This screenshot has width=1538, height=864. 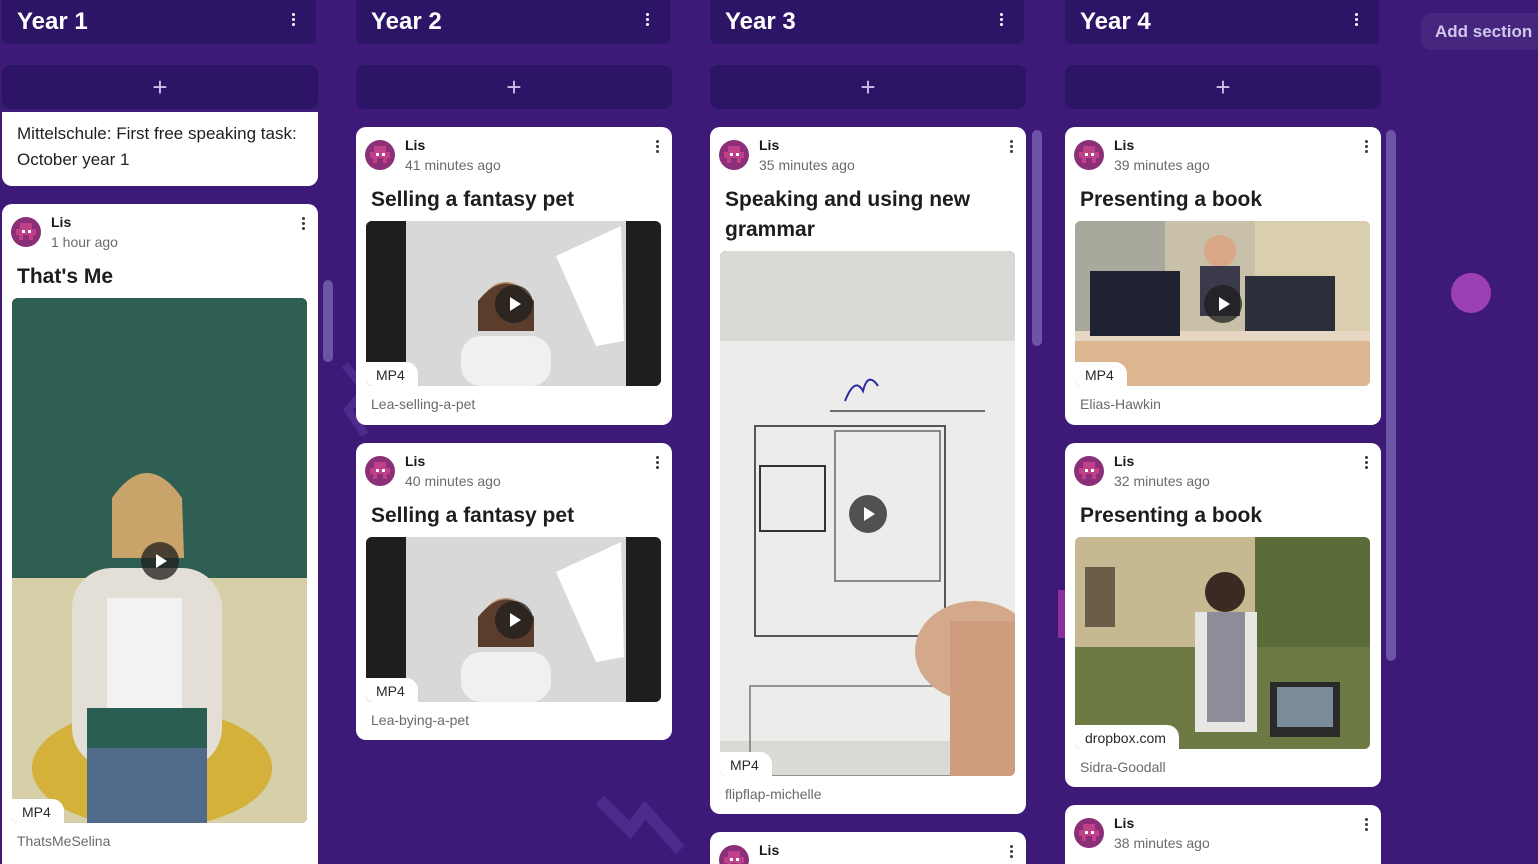 I want to click on section-title: Year 1, so click(x=52, y=22).